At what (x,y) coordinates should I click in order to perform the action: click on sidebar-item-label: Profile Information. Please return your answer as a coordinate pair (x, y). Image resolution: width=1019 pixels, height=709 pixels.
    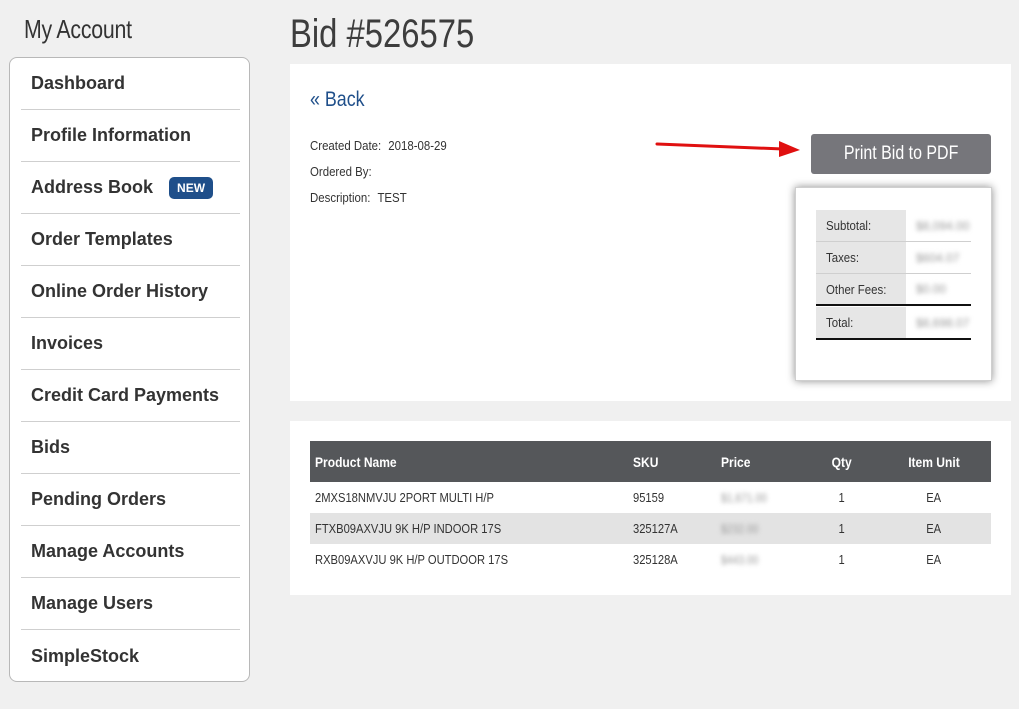
    Looking at the image, I should click on (111, 135).